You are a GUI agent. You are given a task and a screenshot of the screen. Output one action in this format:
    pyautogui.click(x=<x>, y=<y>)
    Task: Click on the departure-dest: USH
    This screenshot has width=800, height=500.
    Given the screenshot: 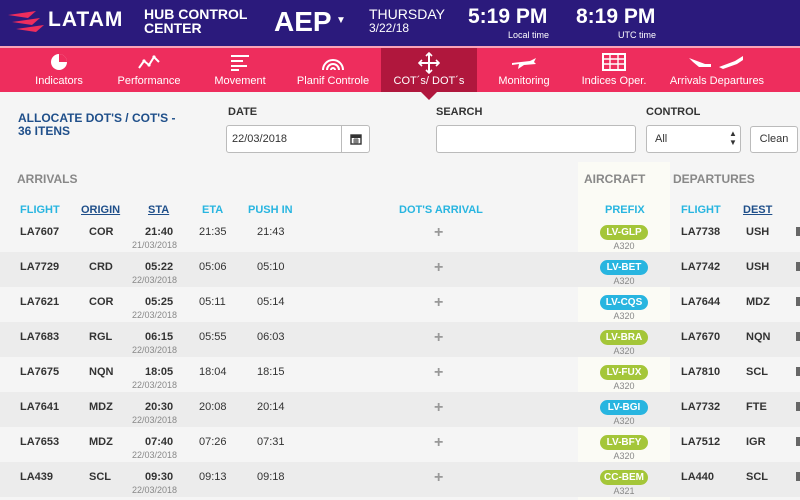 What is the action you would take?
    pyautogui.click(x=758, y=267)
    